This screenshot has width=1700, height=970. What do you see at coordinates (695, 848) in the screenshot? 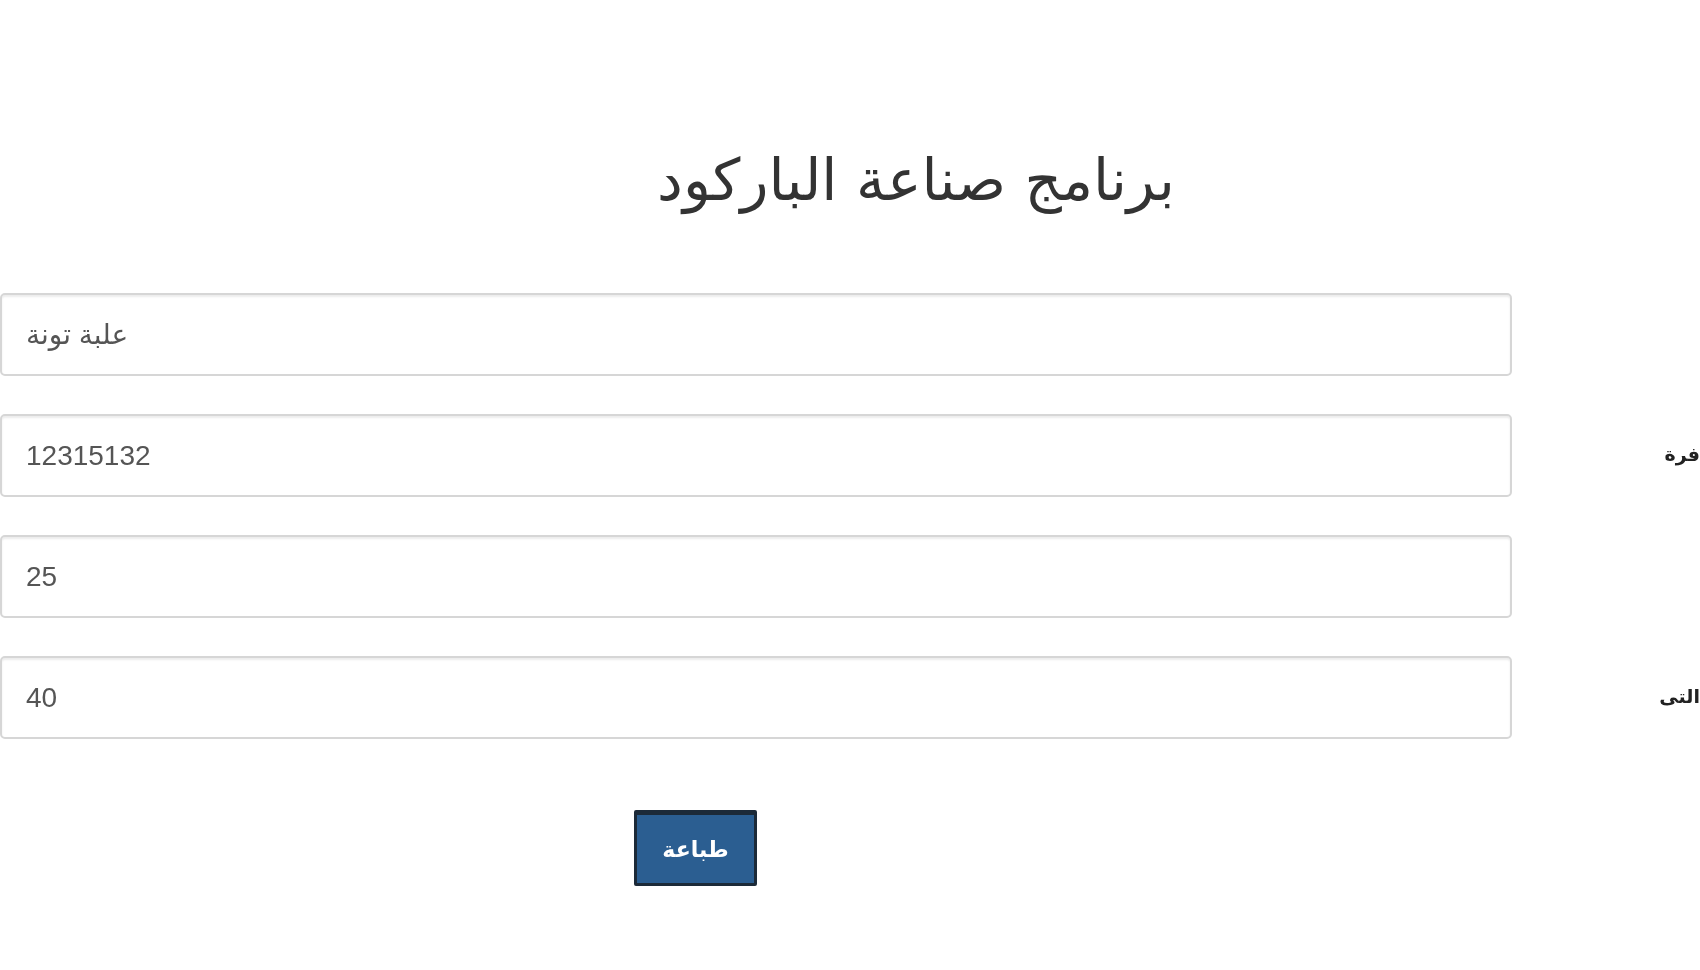
I see `print-button: طباعة` at bounding box center [695, 848].